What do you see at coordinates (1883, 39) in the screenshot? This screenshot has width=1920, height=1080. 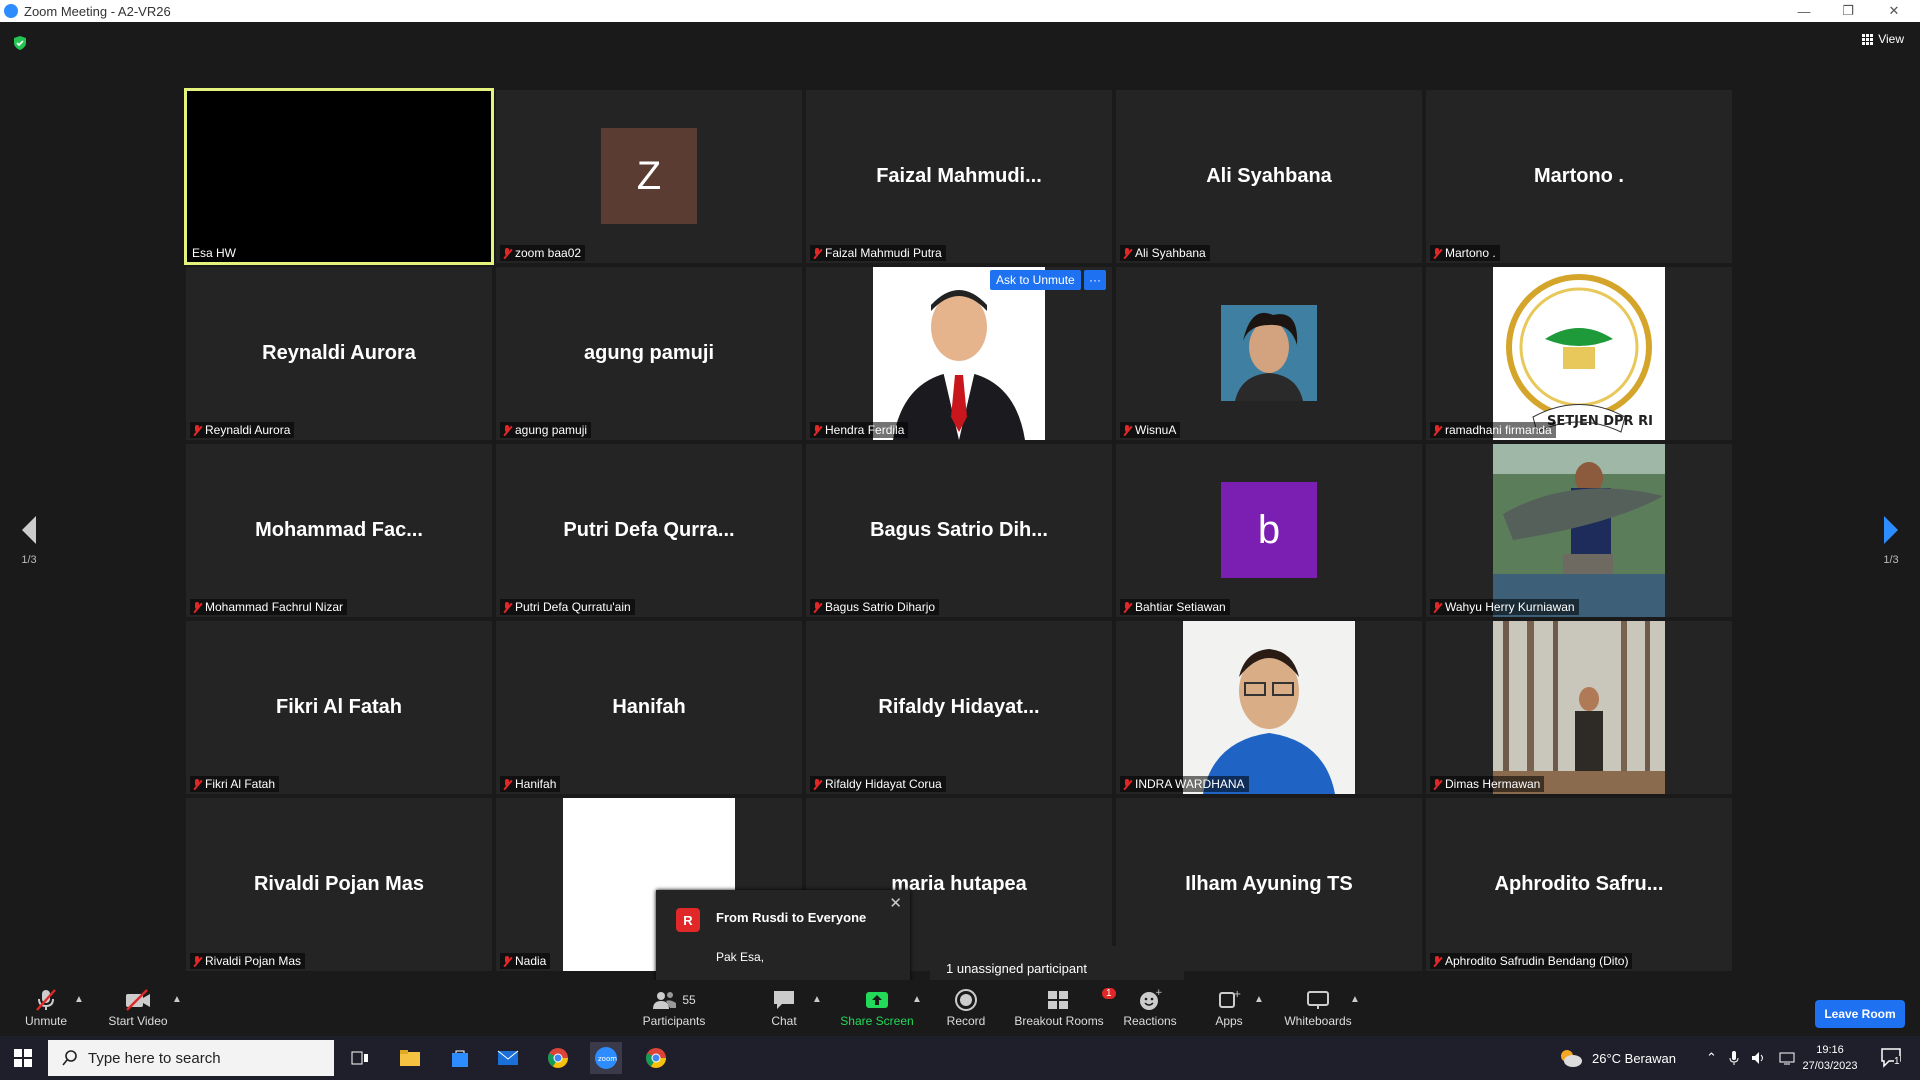 I see `view-button: View` at bounding box center [1883, 39].